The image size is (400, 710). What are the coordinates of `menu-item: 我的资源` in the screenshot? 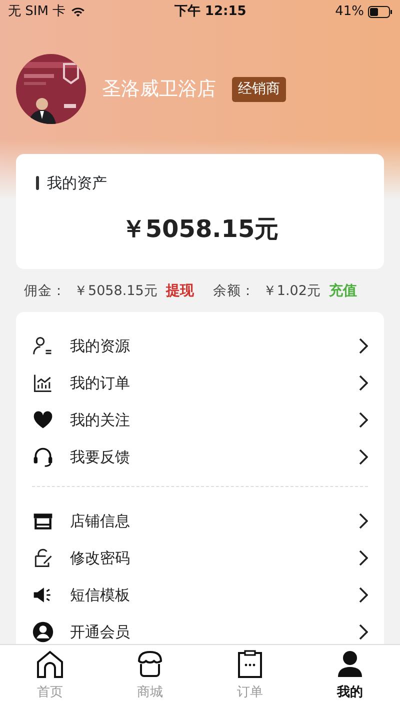 It's located at (200, 346).